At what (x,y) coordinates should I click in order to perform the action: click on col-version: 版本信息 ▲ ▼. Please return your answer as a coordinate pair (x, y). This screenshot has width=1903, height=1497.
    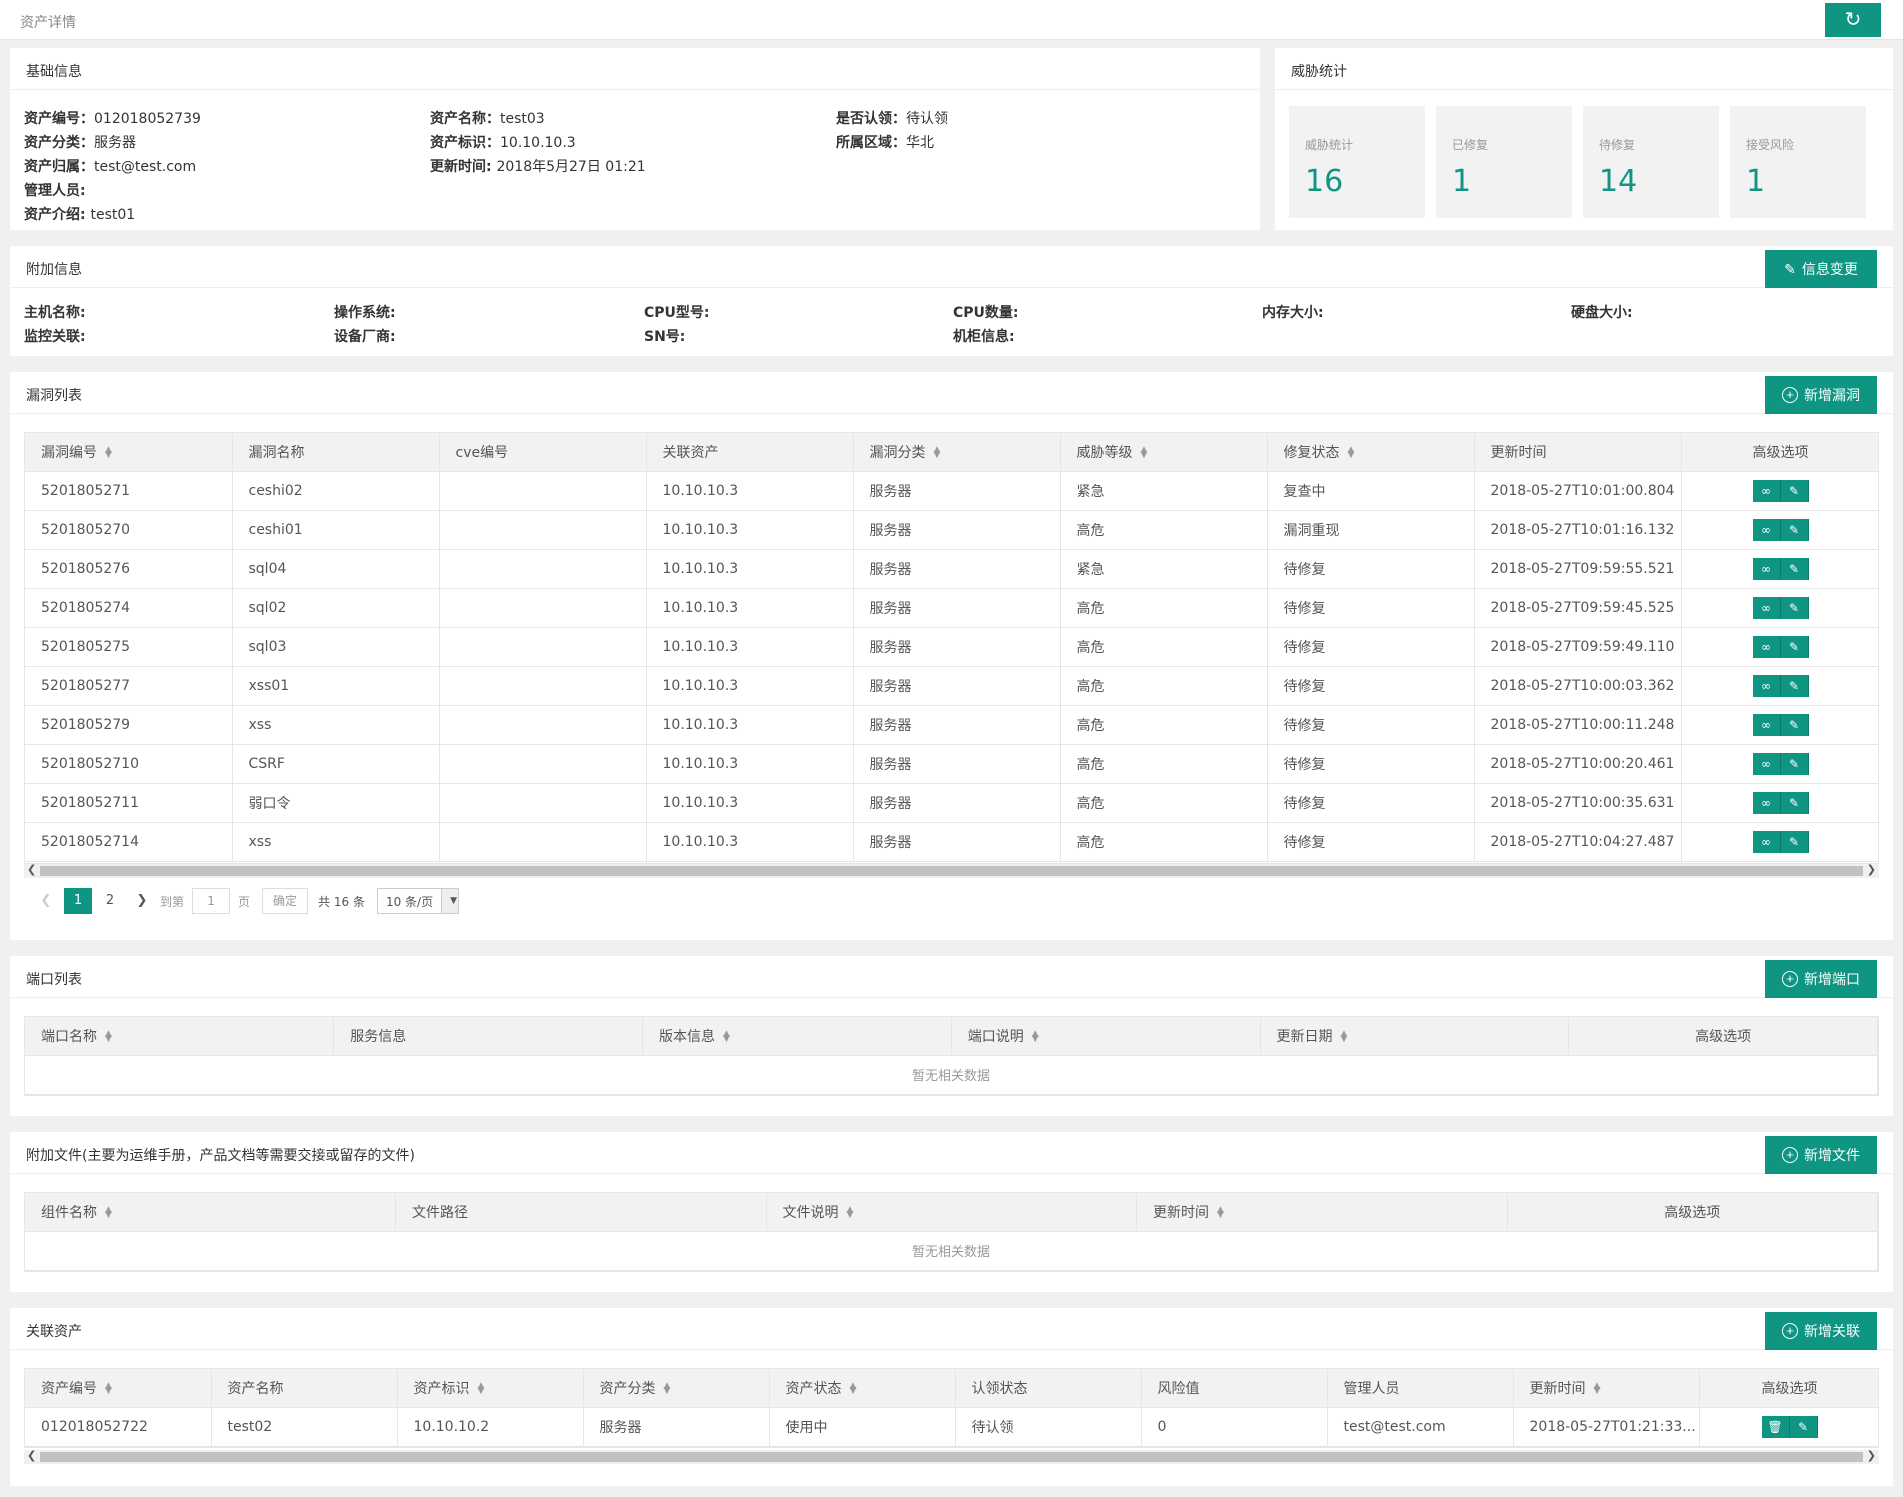
    Looking at the image, I should click on (797, 1036).